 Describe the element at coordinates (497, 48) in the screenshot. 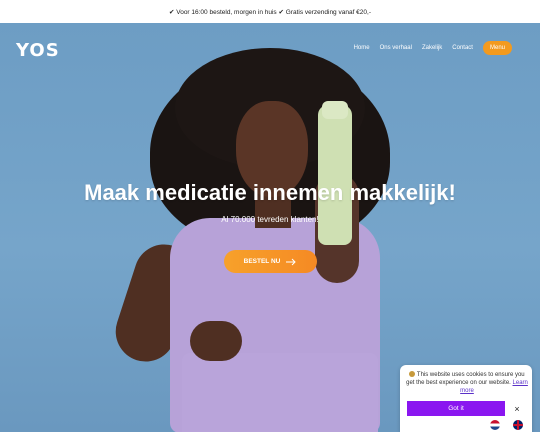

I see `menu-button: Menu` at that location.